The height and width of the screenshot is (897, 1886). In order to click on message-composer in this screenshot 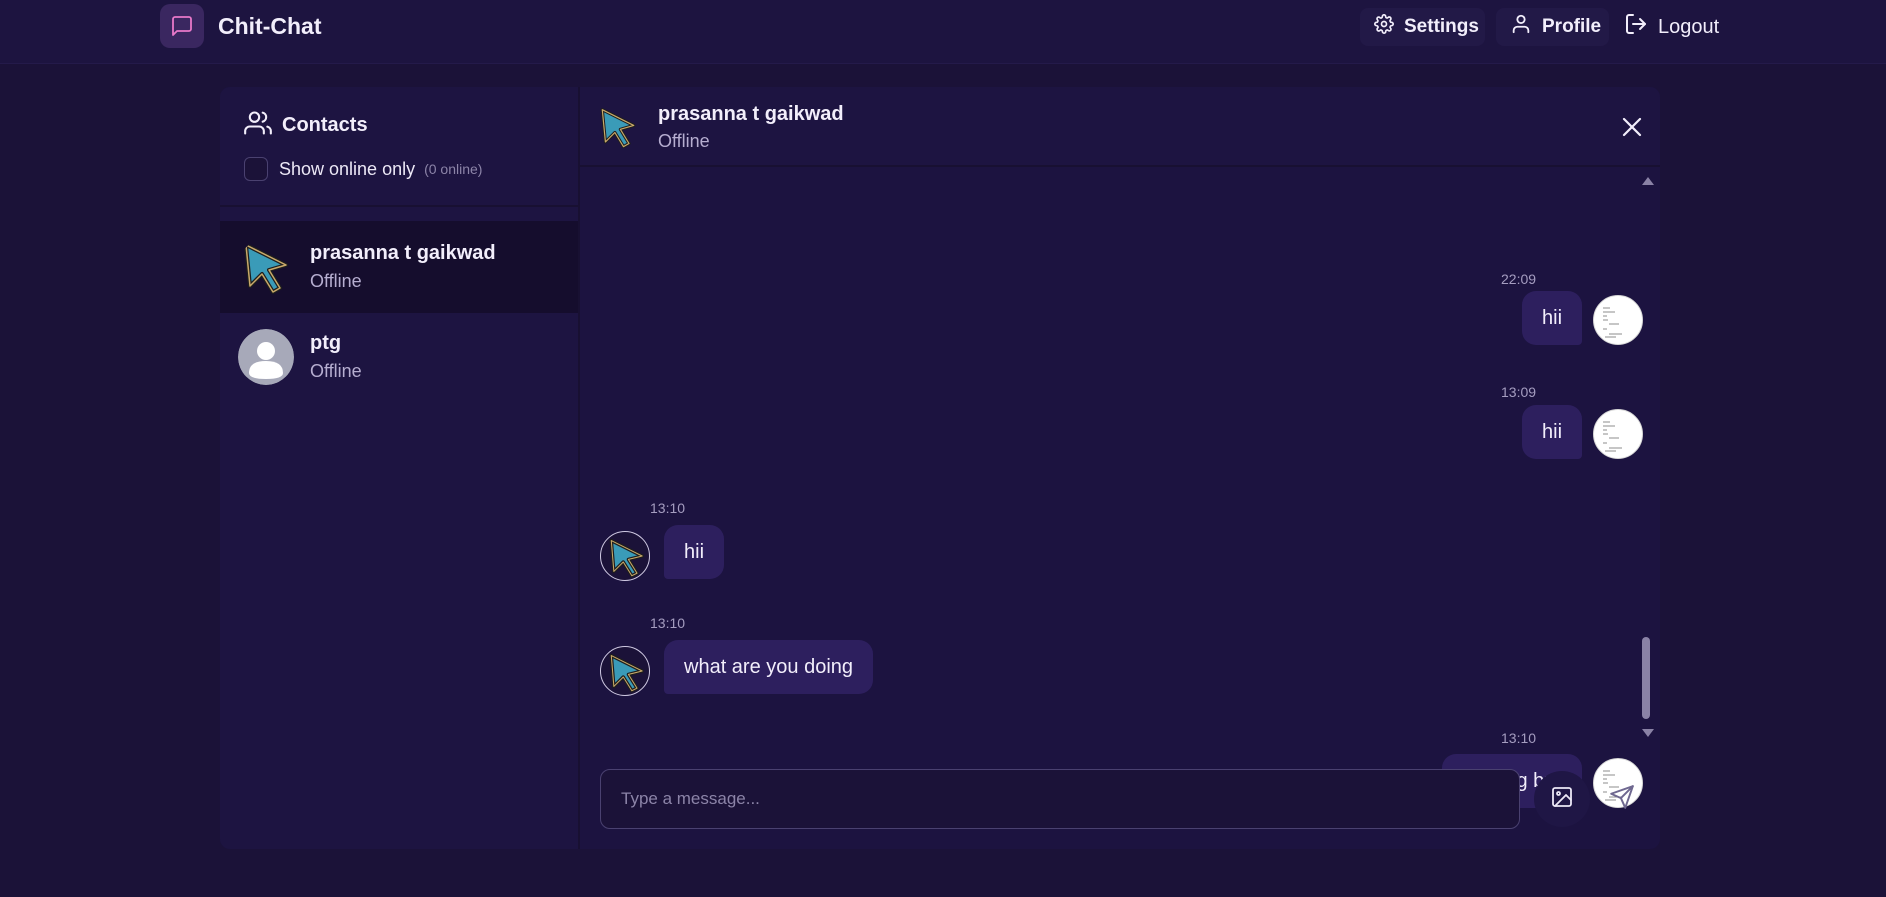, I will do `click(1120, 804)`.